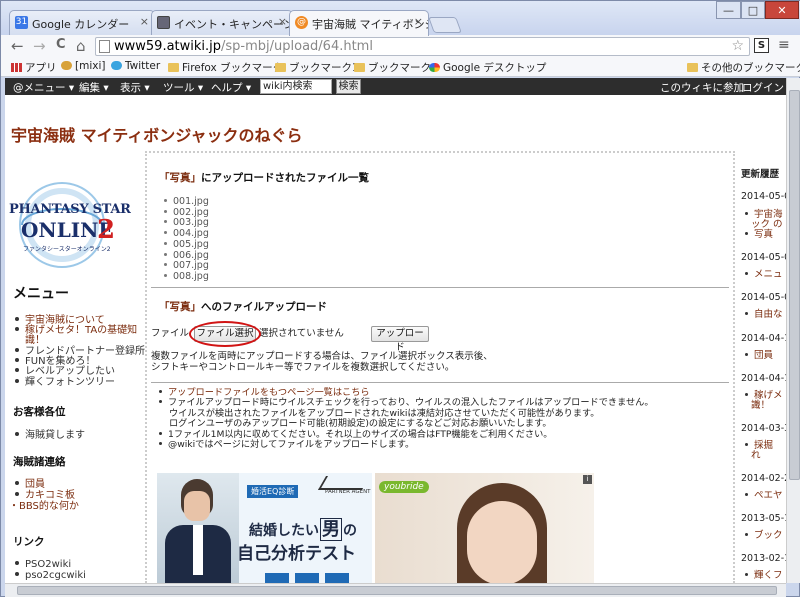 This screenshot has width=800, height=597. Describe the element at coordinates (186, 277) in the screenshot. I see `file-item: 008.jpg` at that location.